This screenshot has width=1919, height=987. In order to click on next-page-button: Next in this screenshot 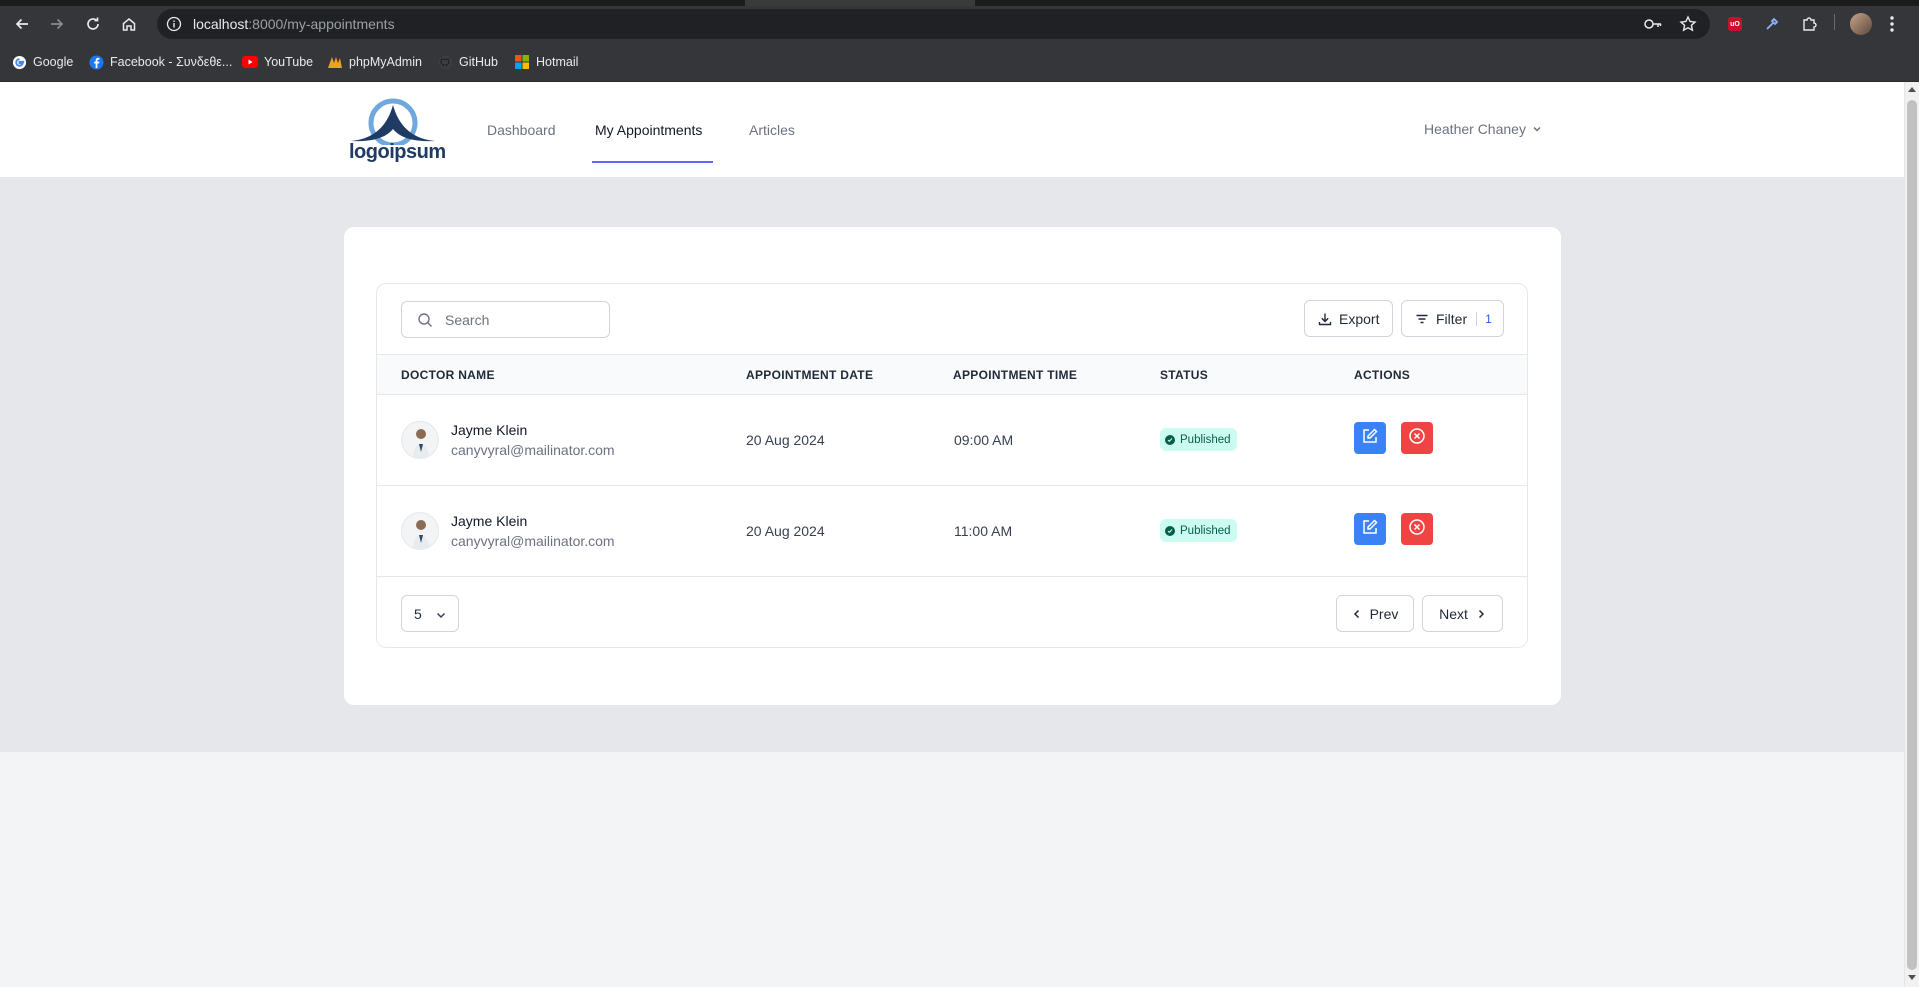, I will do `click(1462, 613)`.